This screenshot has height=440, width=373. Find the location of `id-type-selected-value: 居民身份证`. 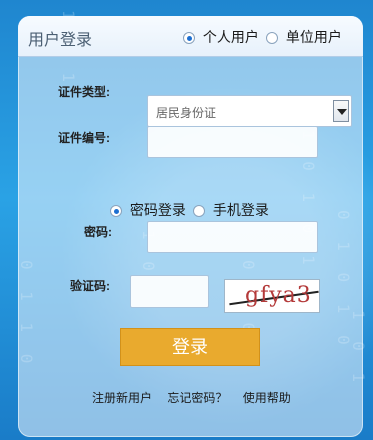

id-type-selected-value: 居民身份证 is located at coordinates (186, 113).